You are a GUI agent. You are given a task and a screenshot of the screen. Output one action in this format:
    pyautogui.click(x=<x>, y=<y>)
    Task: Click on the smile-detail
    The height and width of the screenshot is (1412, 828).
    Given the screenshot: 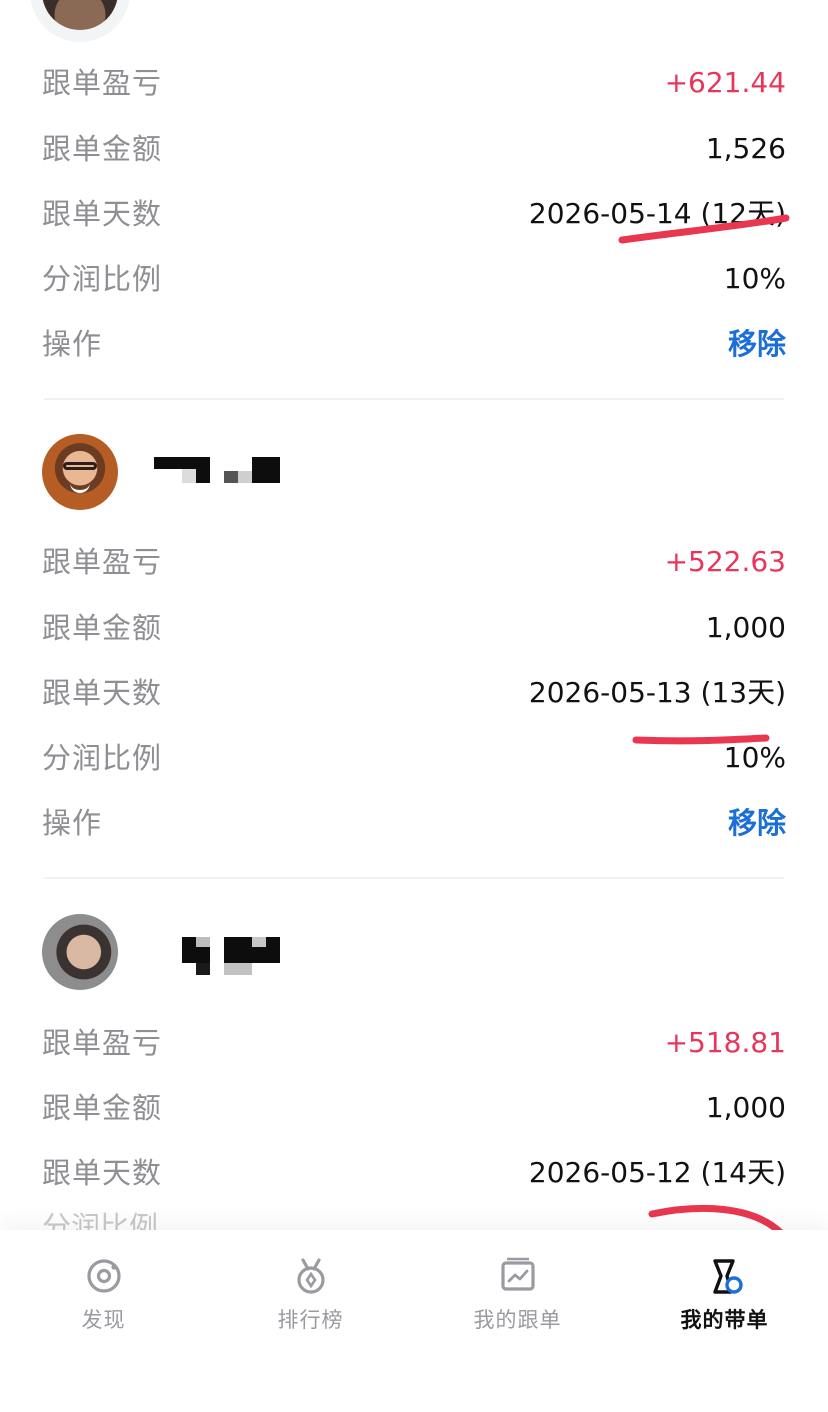 What is the action you would take?
    pyautogui.click(x=80, y=487)
    